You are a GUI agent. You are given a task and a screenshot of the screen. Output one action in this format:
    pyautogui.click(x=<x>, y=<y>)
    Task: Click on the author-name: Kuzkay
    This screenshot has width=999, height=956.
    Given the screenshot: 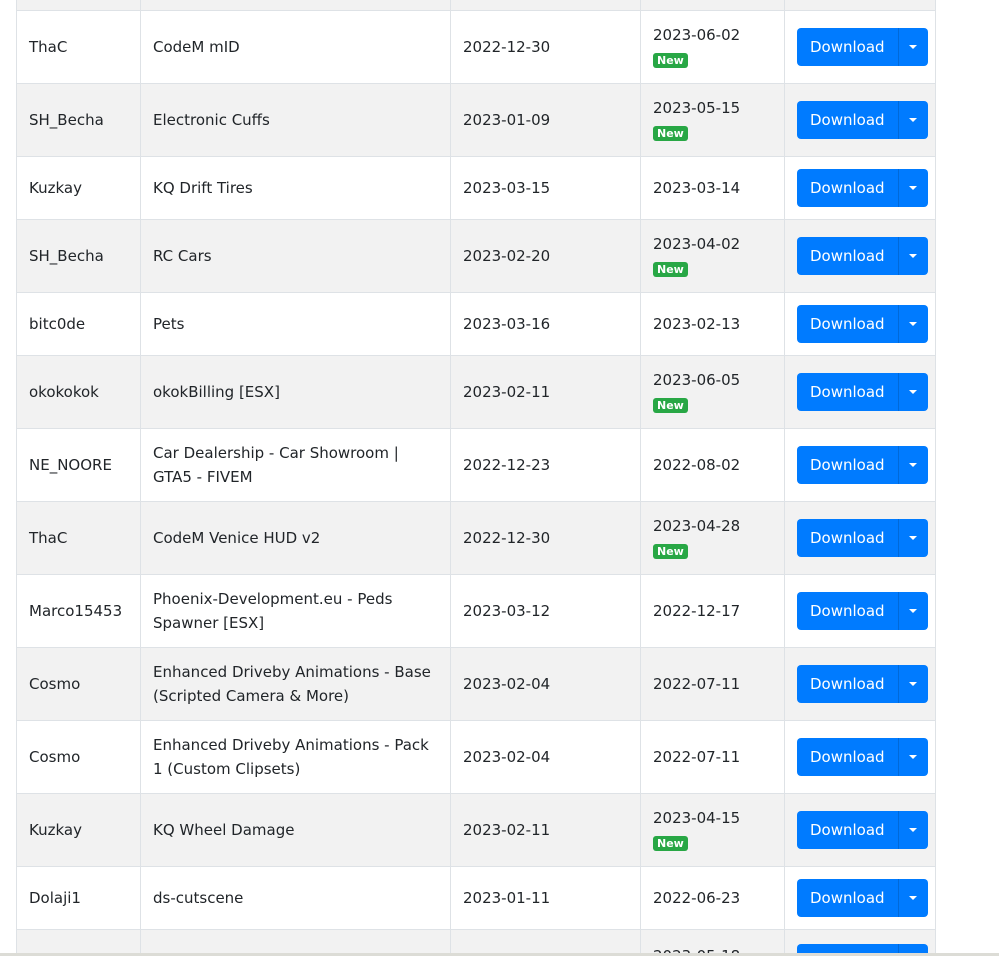 What is the action you would take?
    pyautogui.click(x=55, y=188)
    